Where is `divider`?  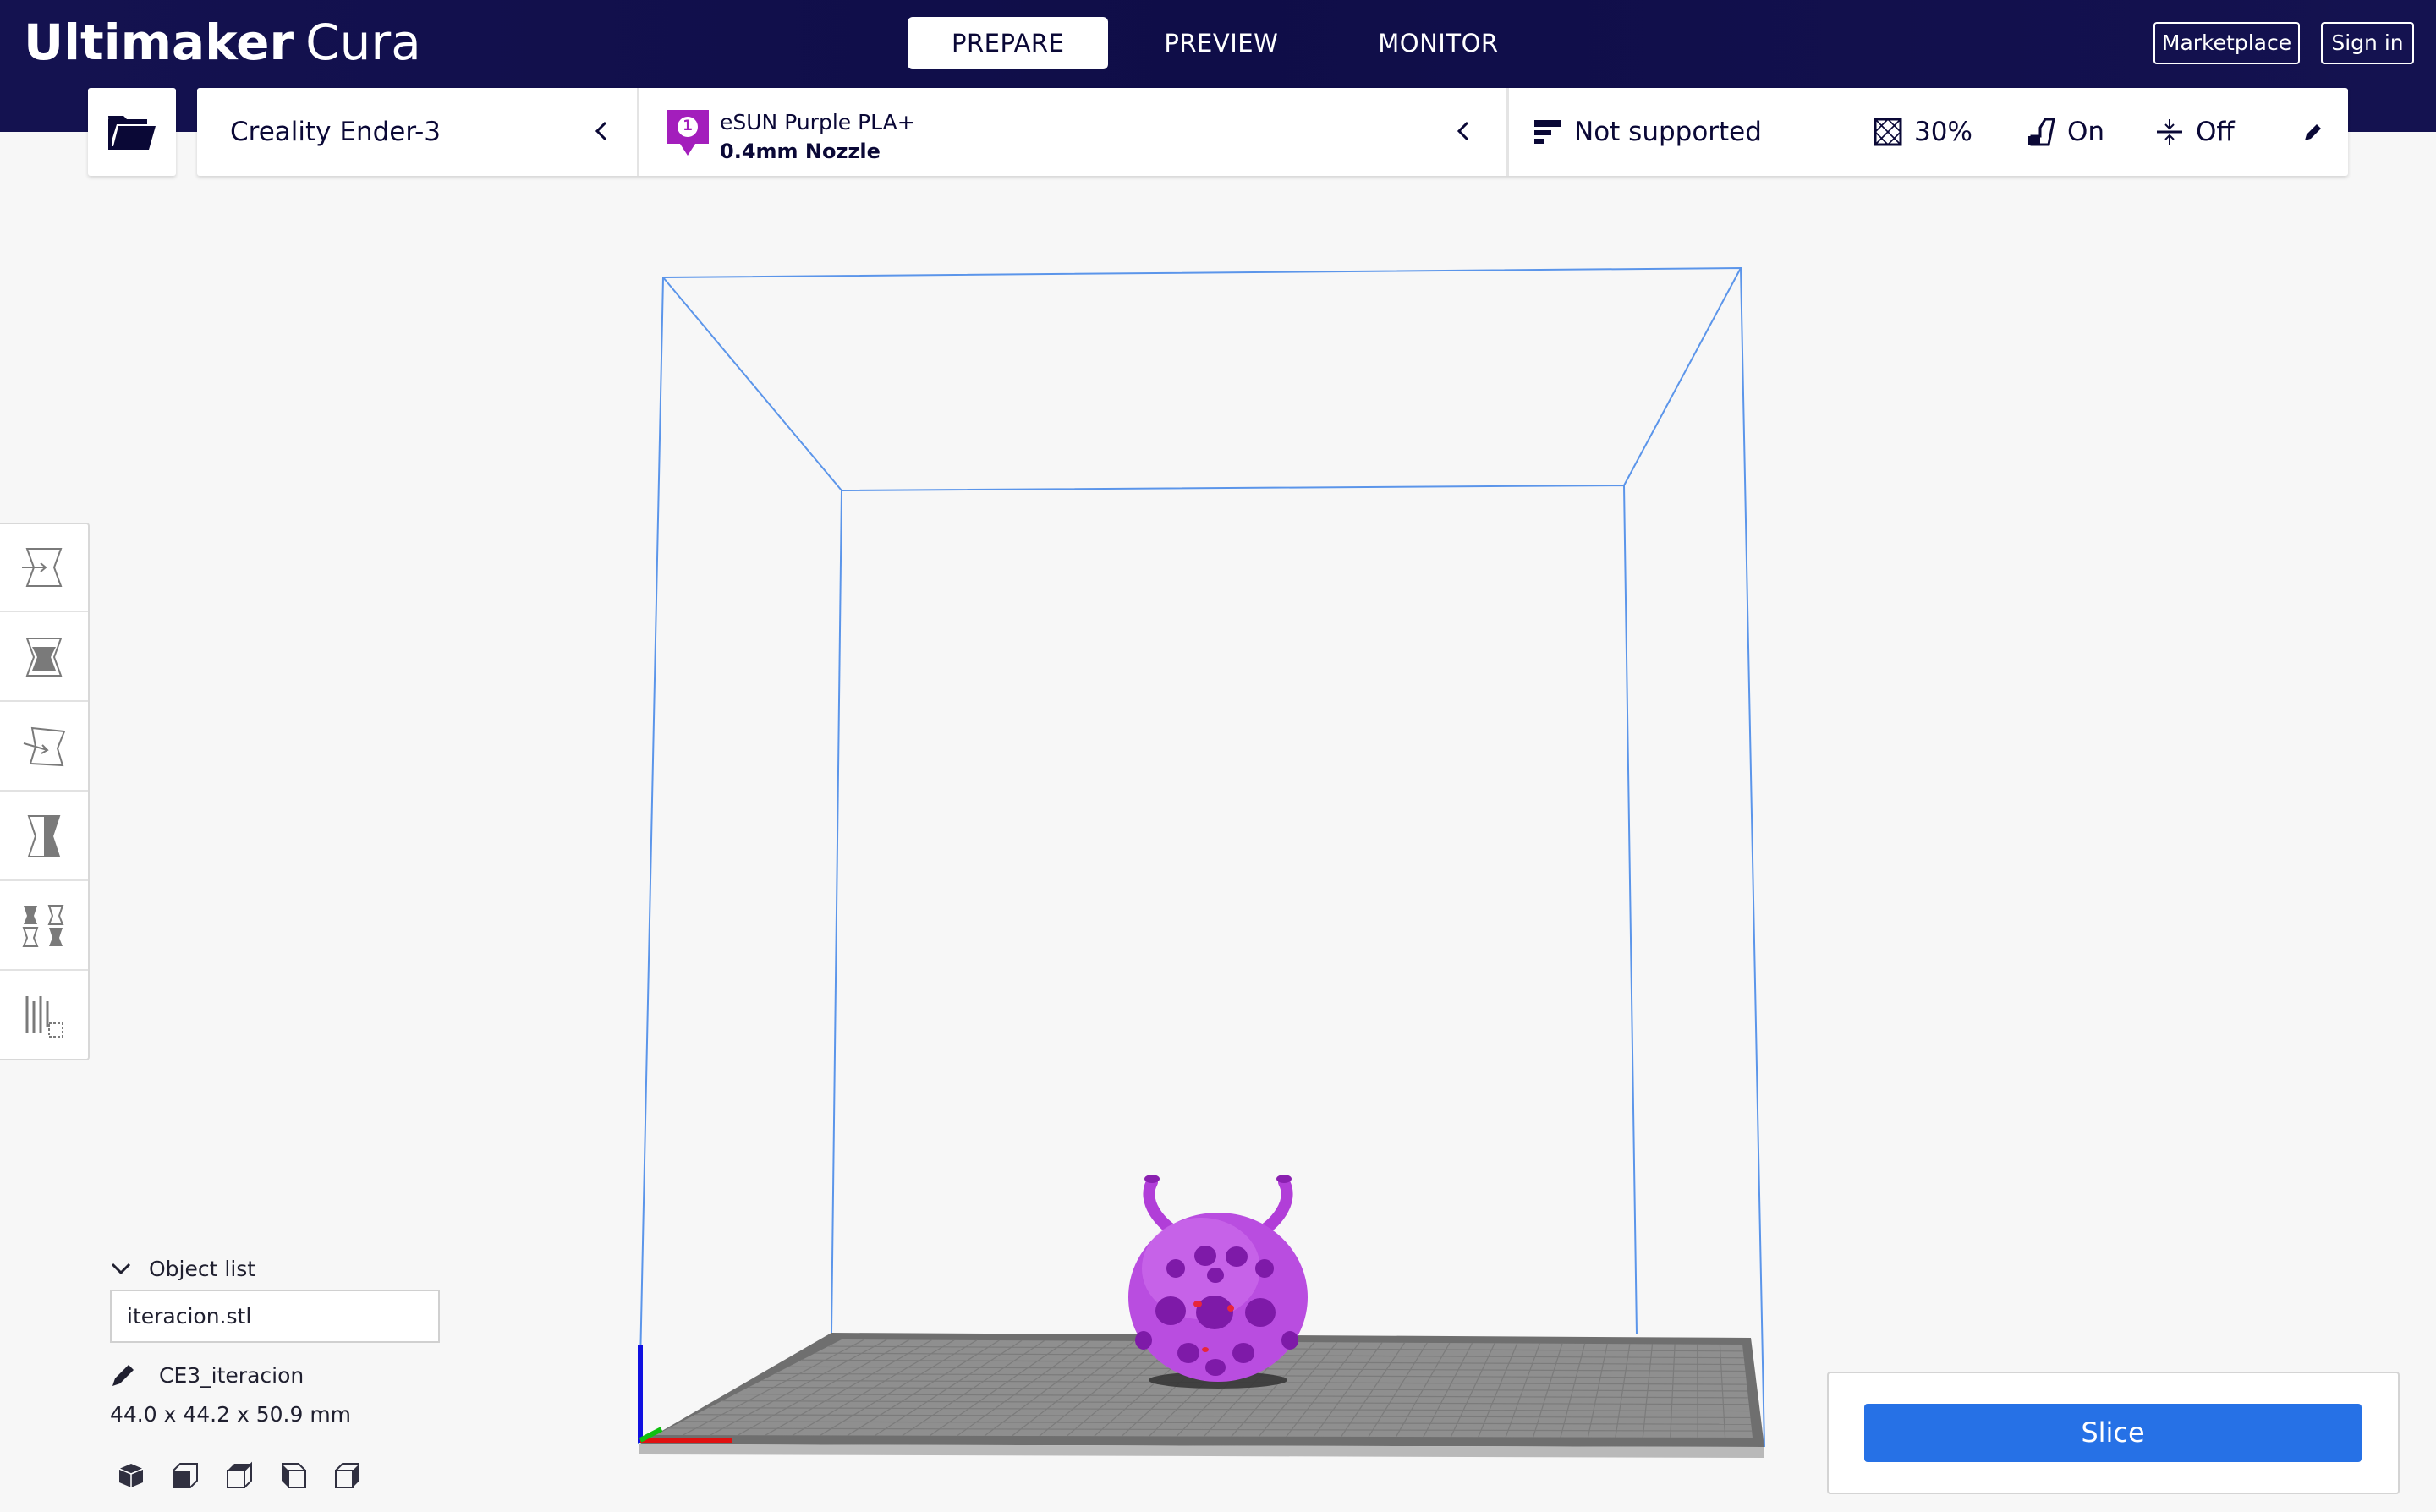 divider is located at coordinates (1508, 132).